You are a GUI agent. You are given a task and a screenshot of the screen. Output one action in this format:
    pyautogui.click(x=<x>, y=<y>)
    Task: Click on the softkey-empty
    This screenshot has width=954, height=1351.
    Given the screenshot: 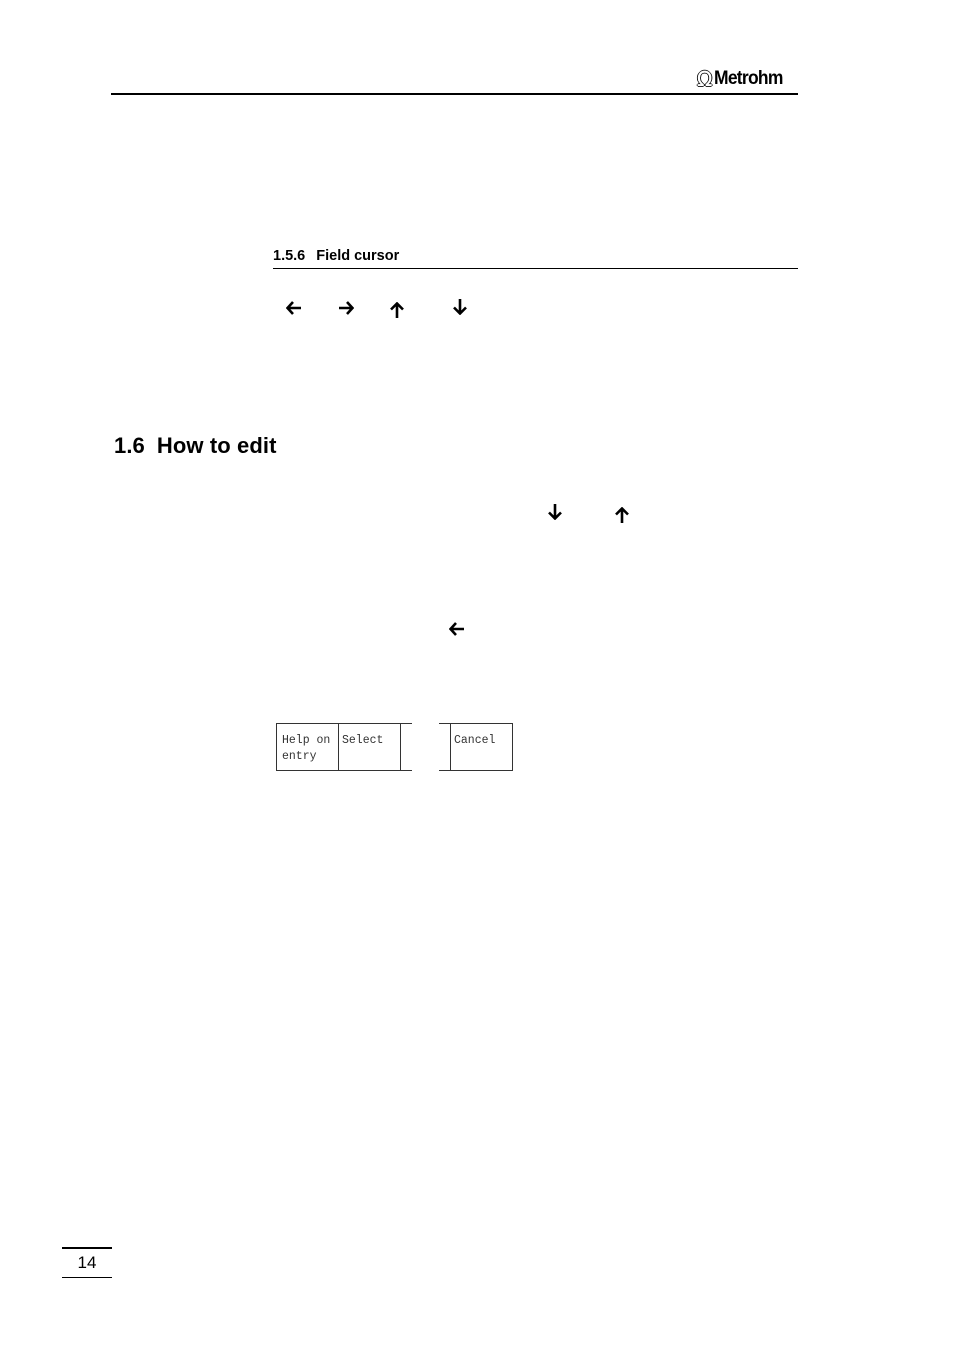 What is the action you would take?
    pyautogui.click(x=406, y=747)
    